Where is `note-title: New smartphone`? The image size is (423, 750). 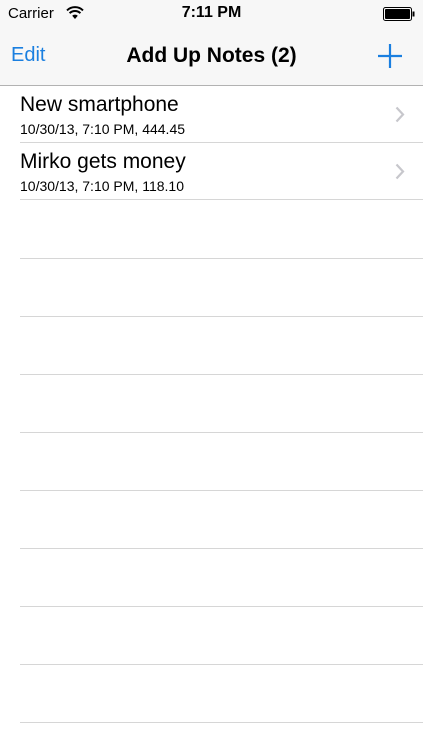 note-title: New smartphone is located at coordinates (99, 104).